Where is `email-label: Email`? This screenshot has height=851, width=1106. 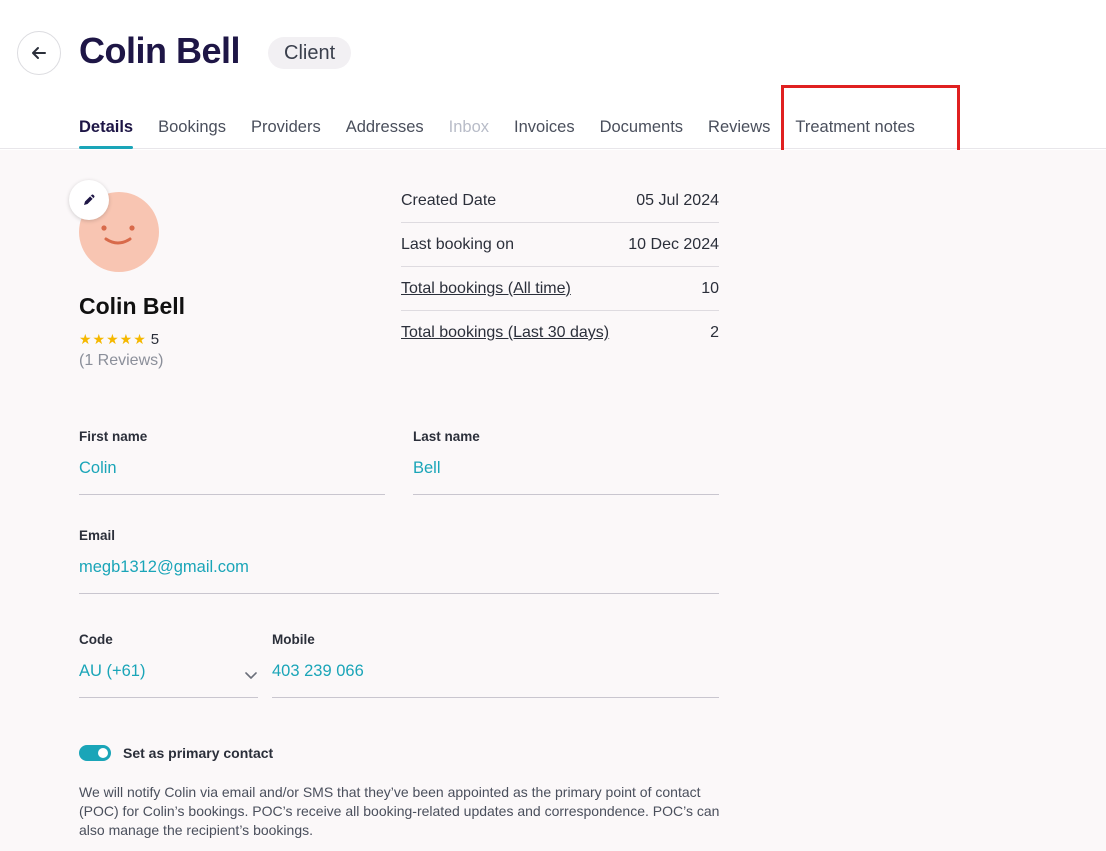
email-label: Email is located at coordinates (97, 535).